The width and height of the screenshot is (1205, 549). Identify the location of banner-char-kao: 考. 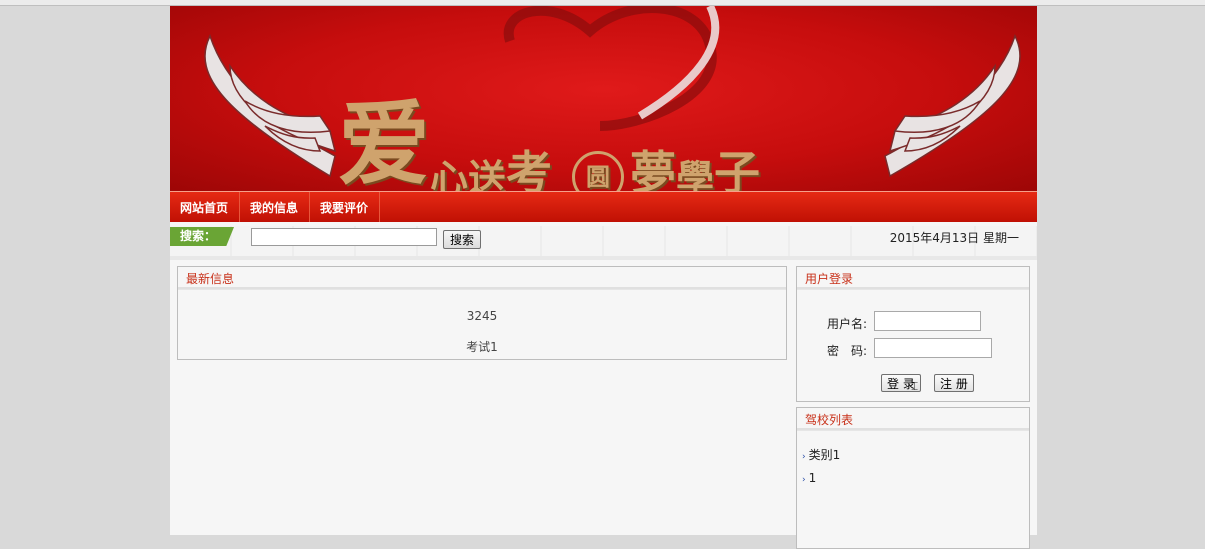
(529, 168).